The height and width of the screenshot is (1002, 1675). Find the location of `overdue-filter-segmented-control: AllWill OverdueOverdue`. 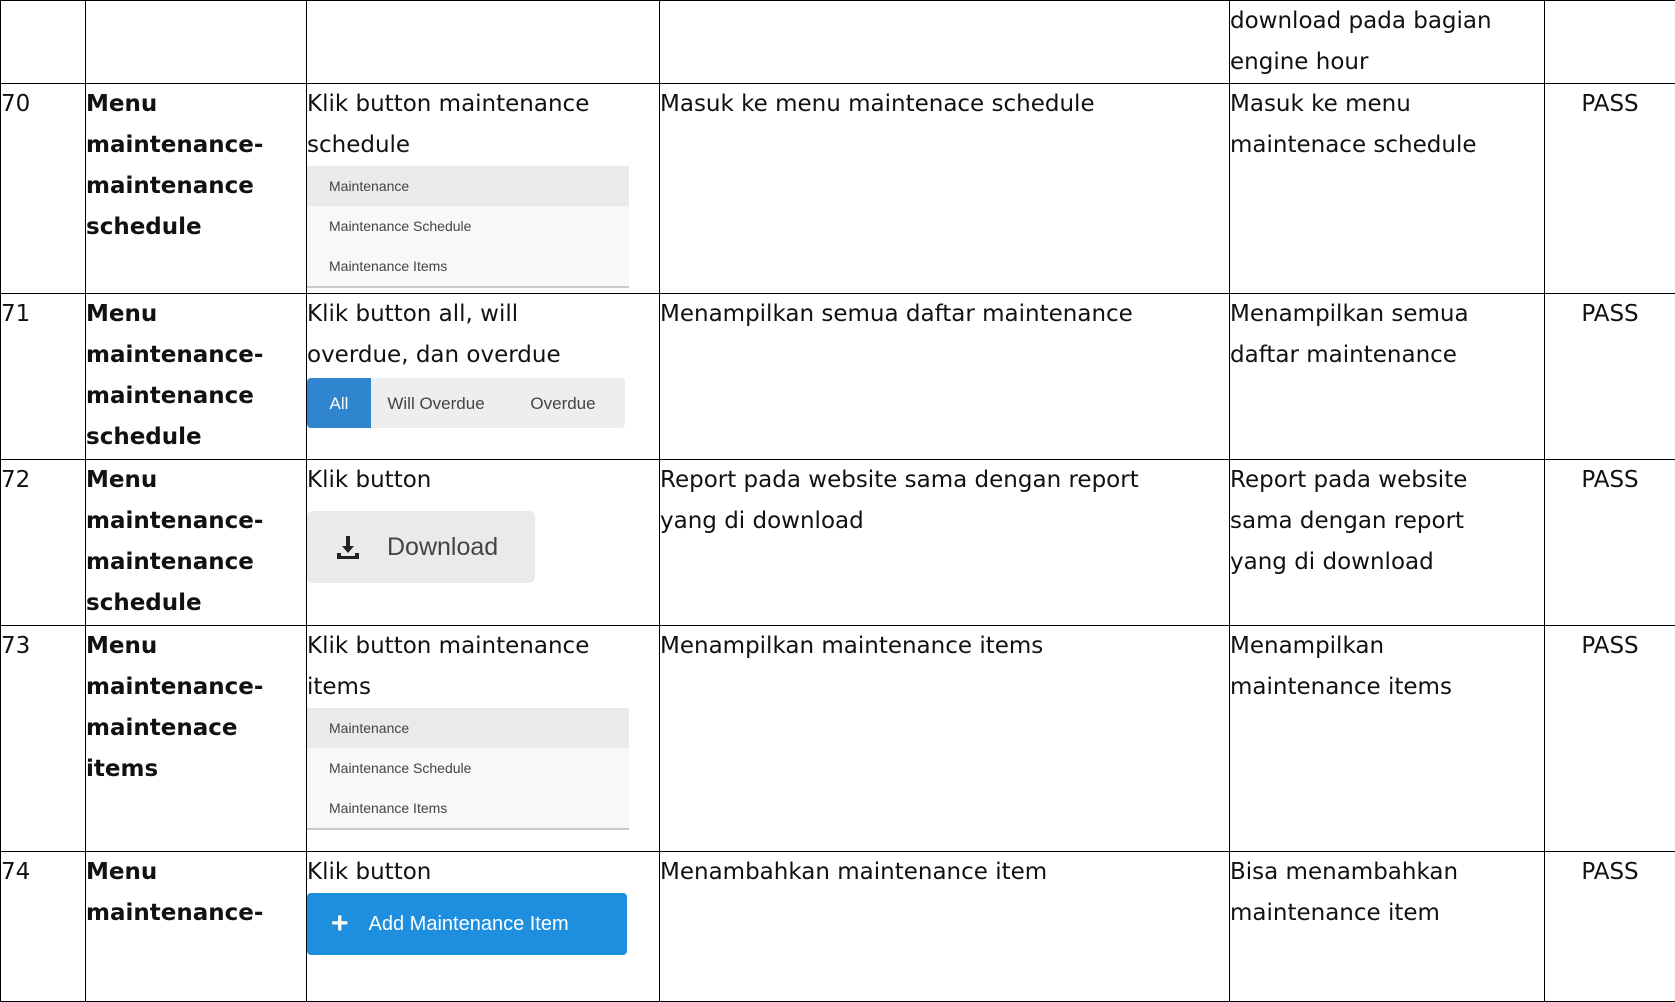

overdue-filter-segmented-control: AllWill OverdueOverdue is located at coordinates (466, 403).